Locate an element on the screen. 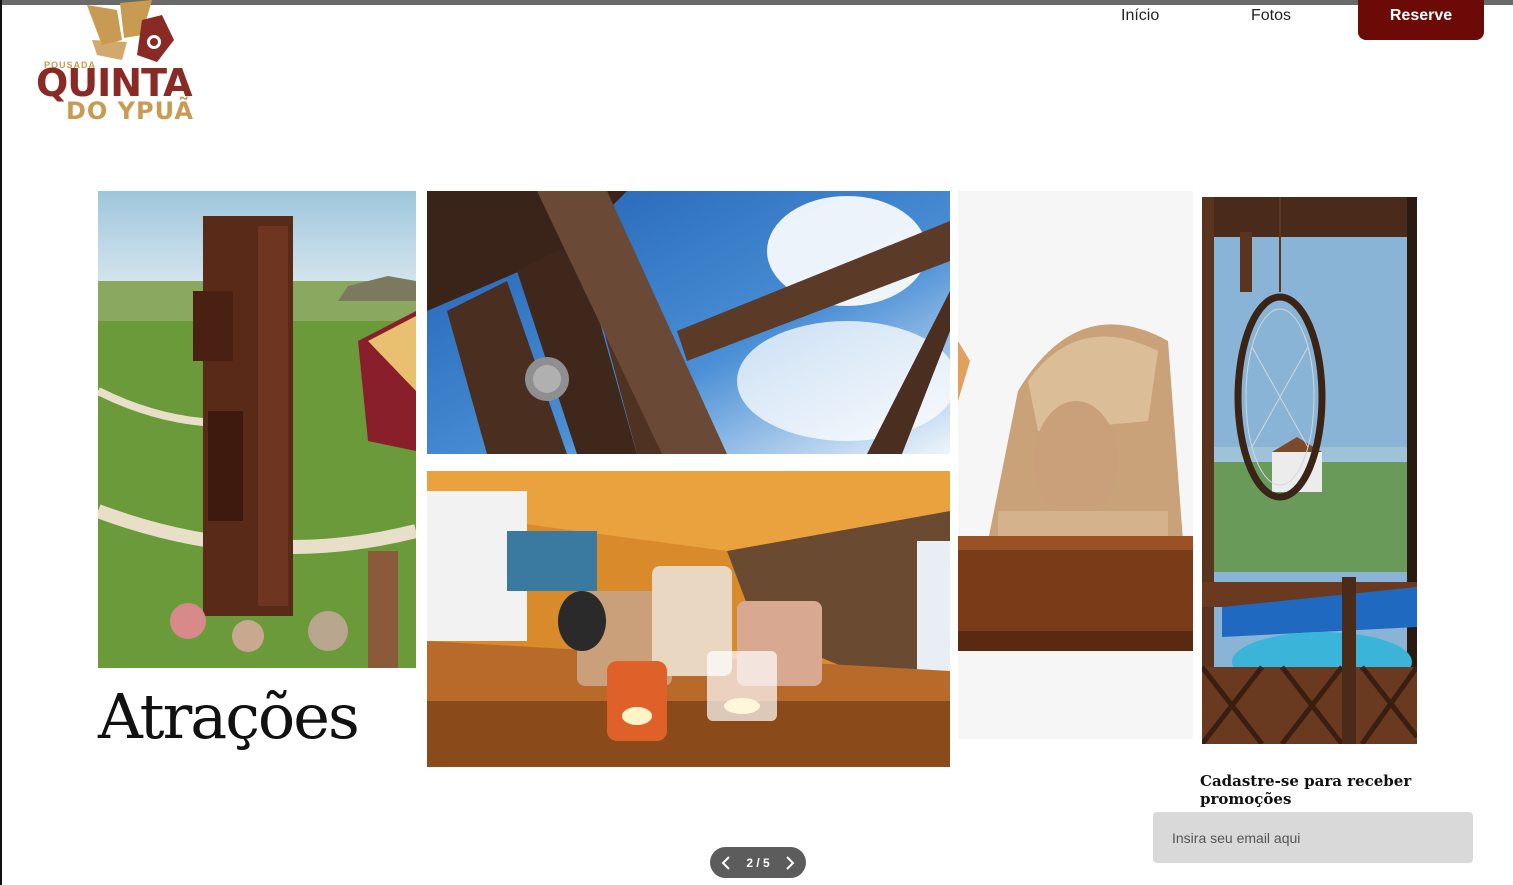  pagination-counter: 2 / 5 is located at coordinates (758, 862).